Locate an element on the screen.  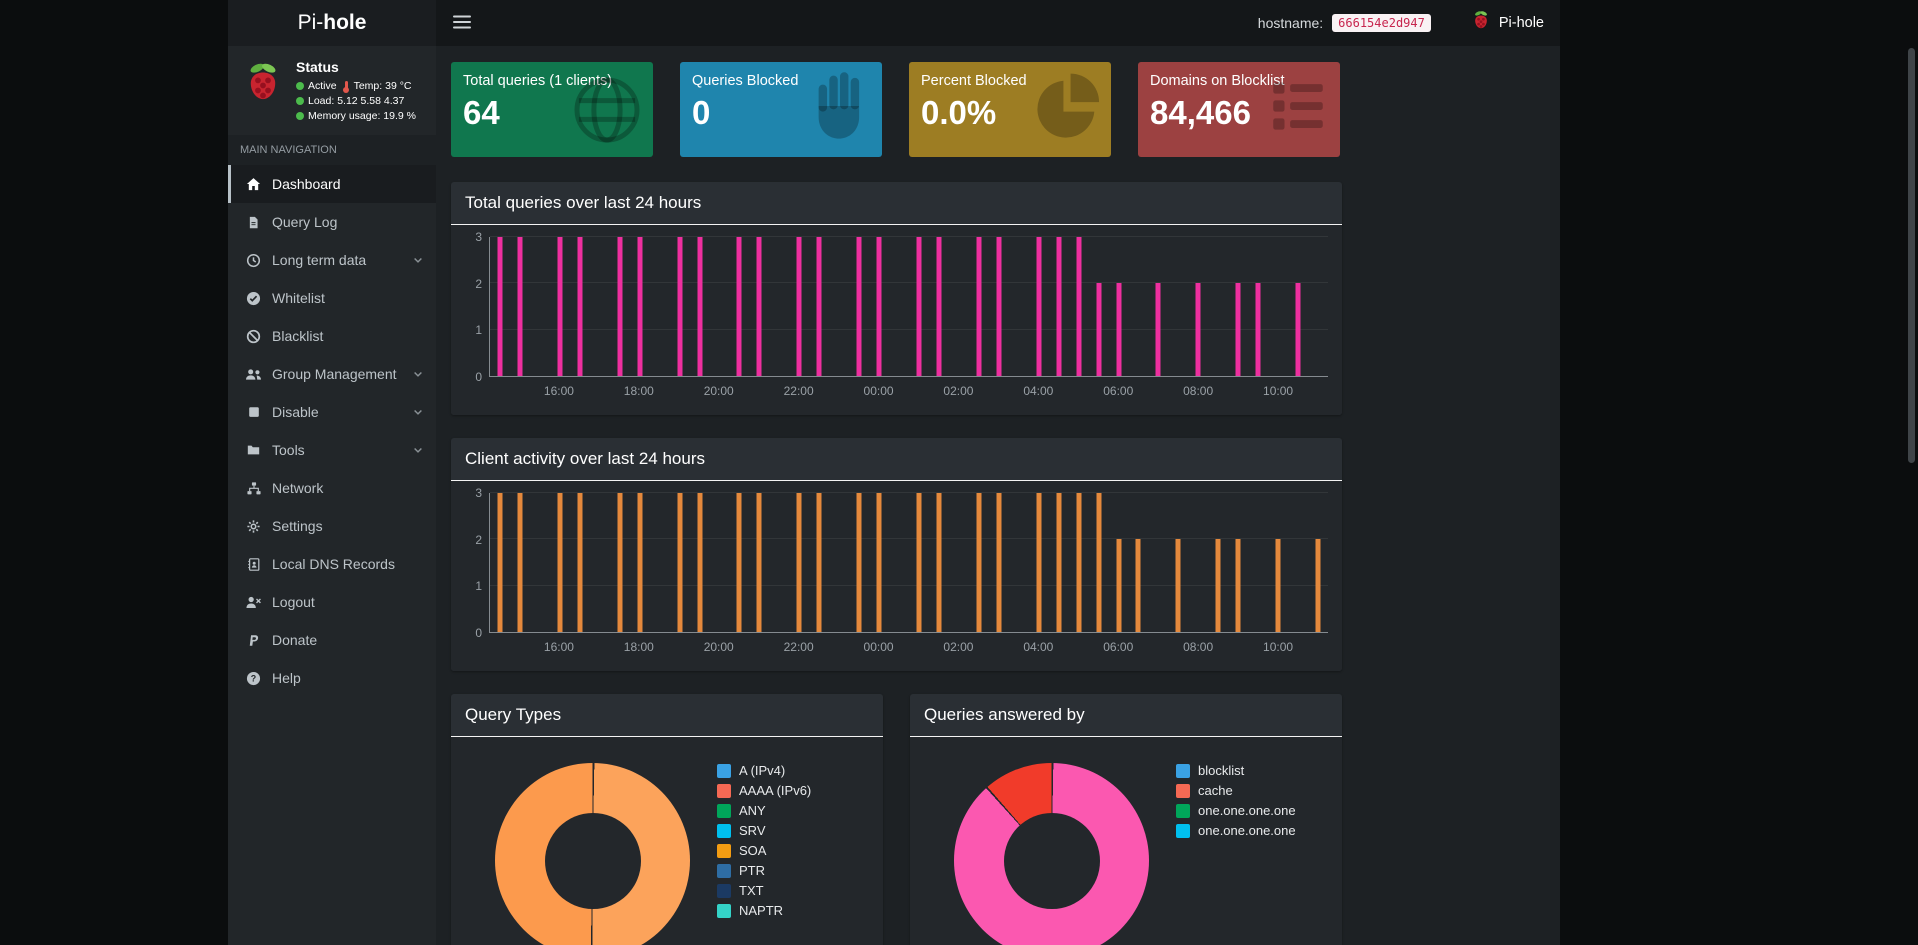
legend-item: TXT is located at coordinates (764, 890).